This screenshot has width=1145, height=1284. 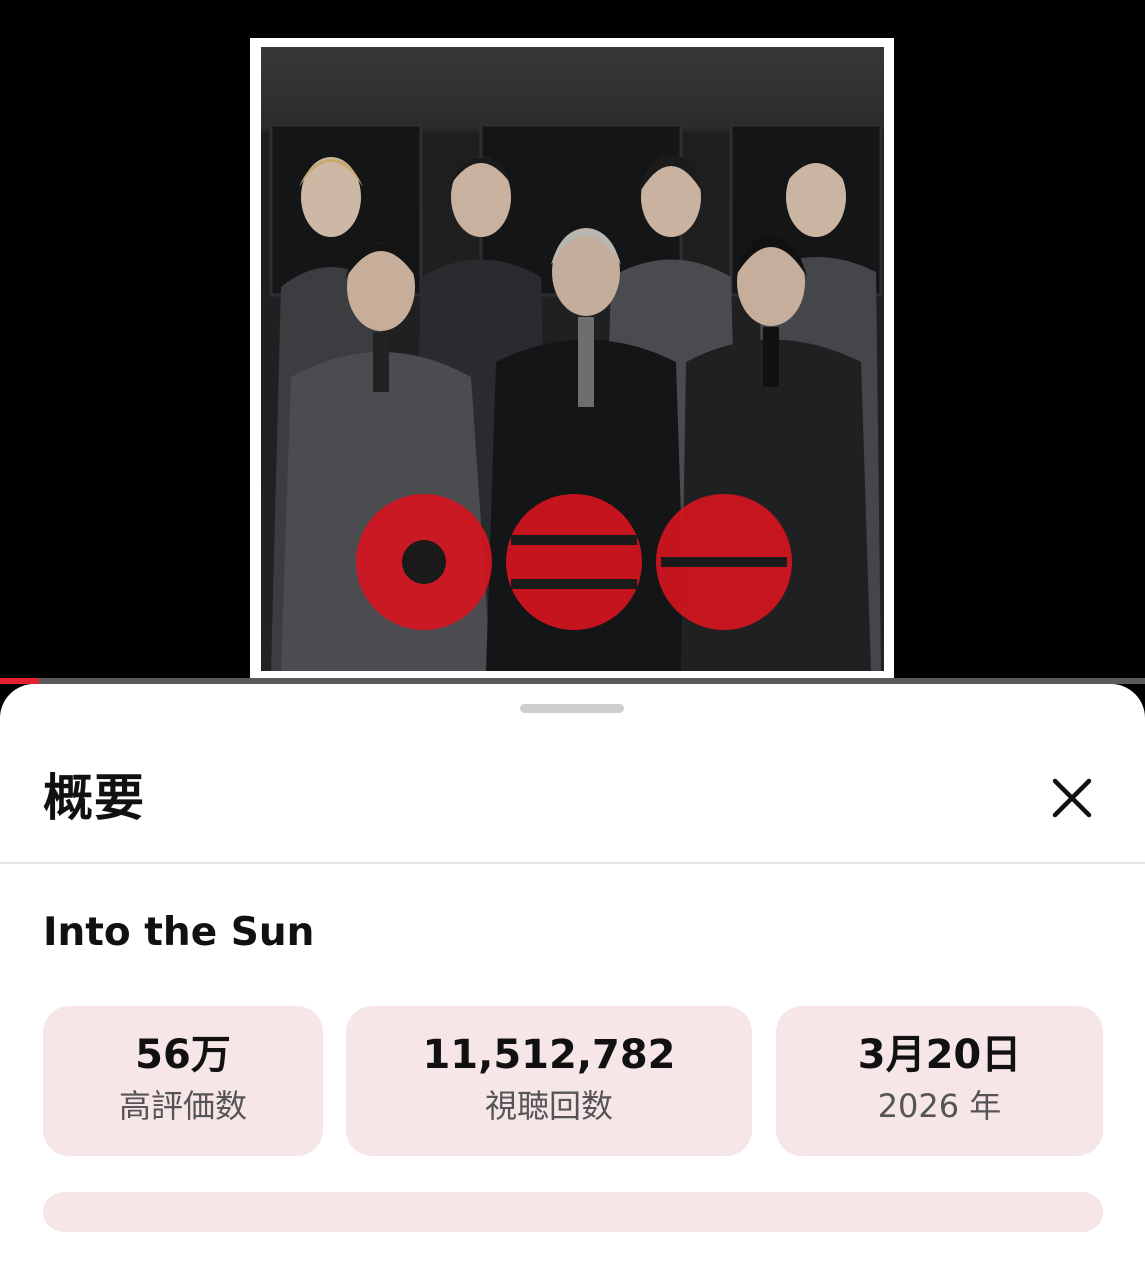 What do you see at coordinates (939, 1055) in the screenshot?
I see `publish-date: 3月20日` at bounding box center [939, 1055].